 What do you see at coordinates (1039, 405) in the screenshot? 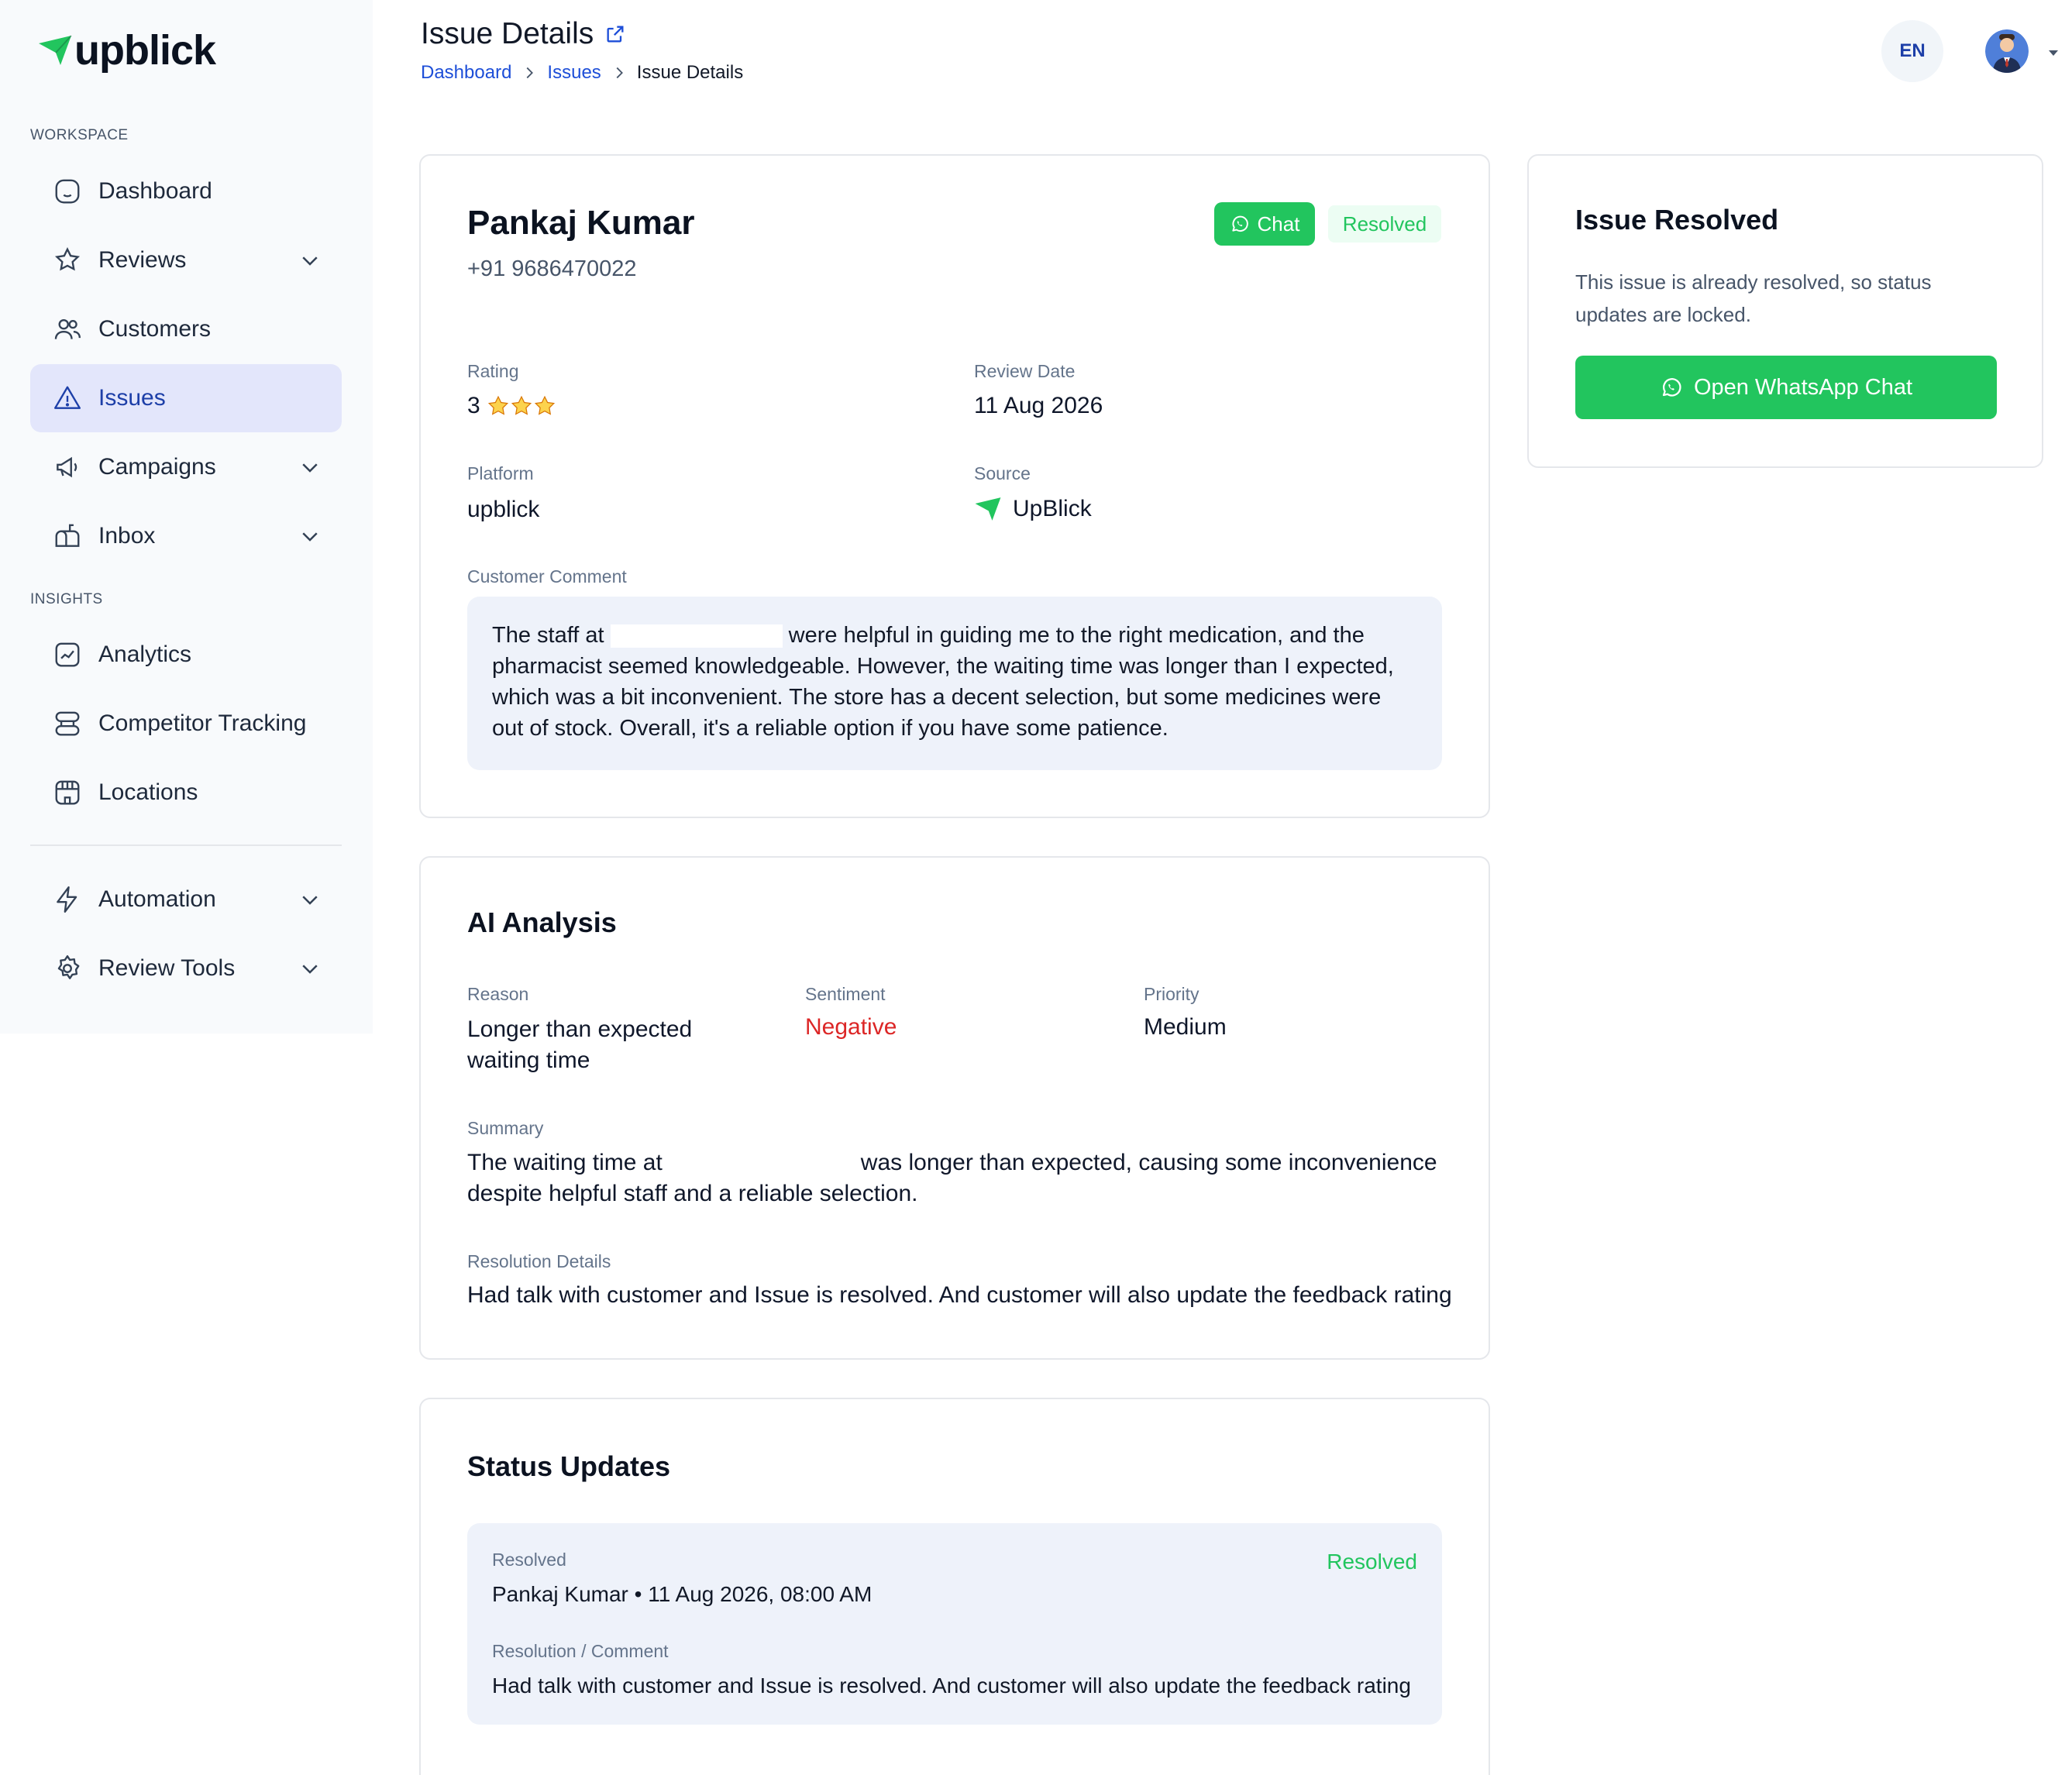
I see `review-date-value: 11 Aug 2026` at bounding box center [1039, 405].